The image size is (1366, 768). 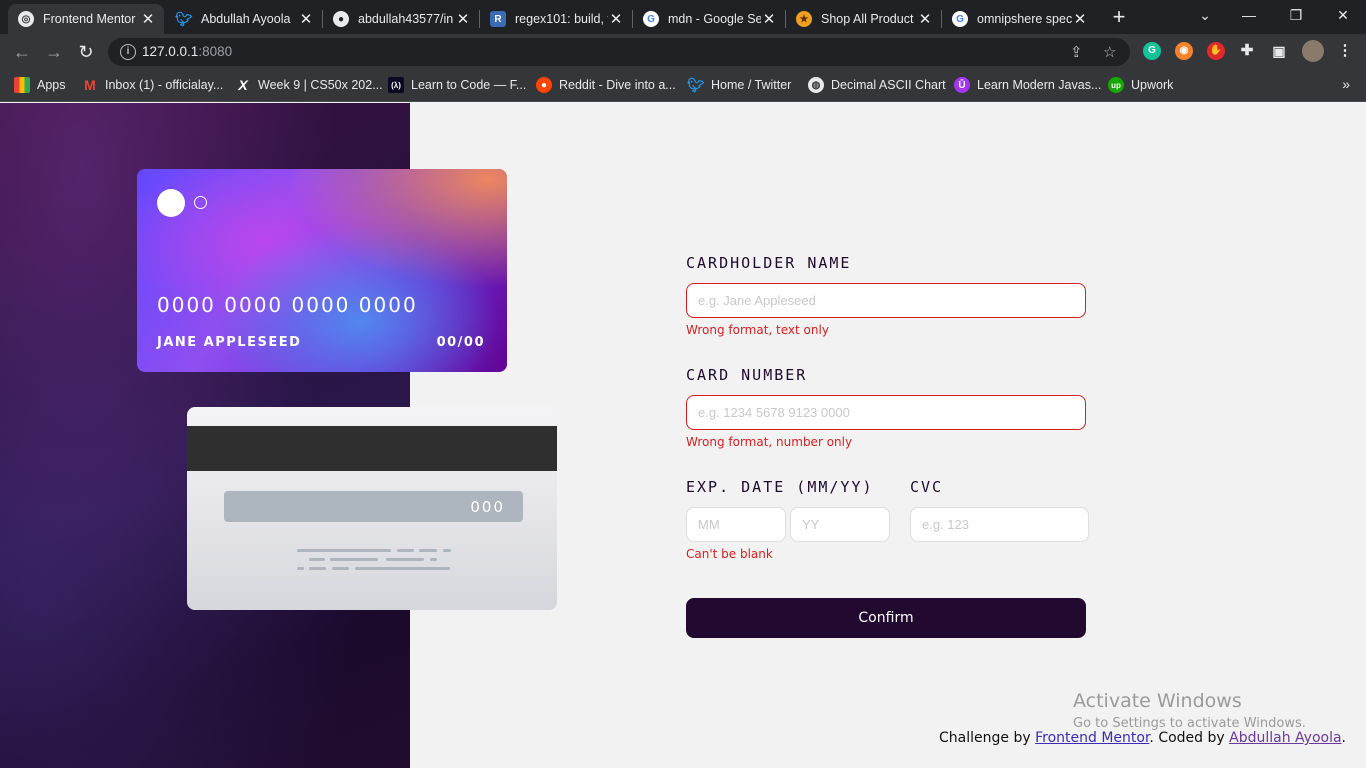 I want to click on tab-frontend-mentor: ◎ Frontend Mentor ✕, so click(x=86, y=19).